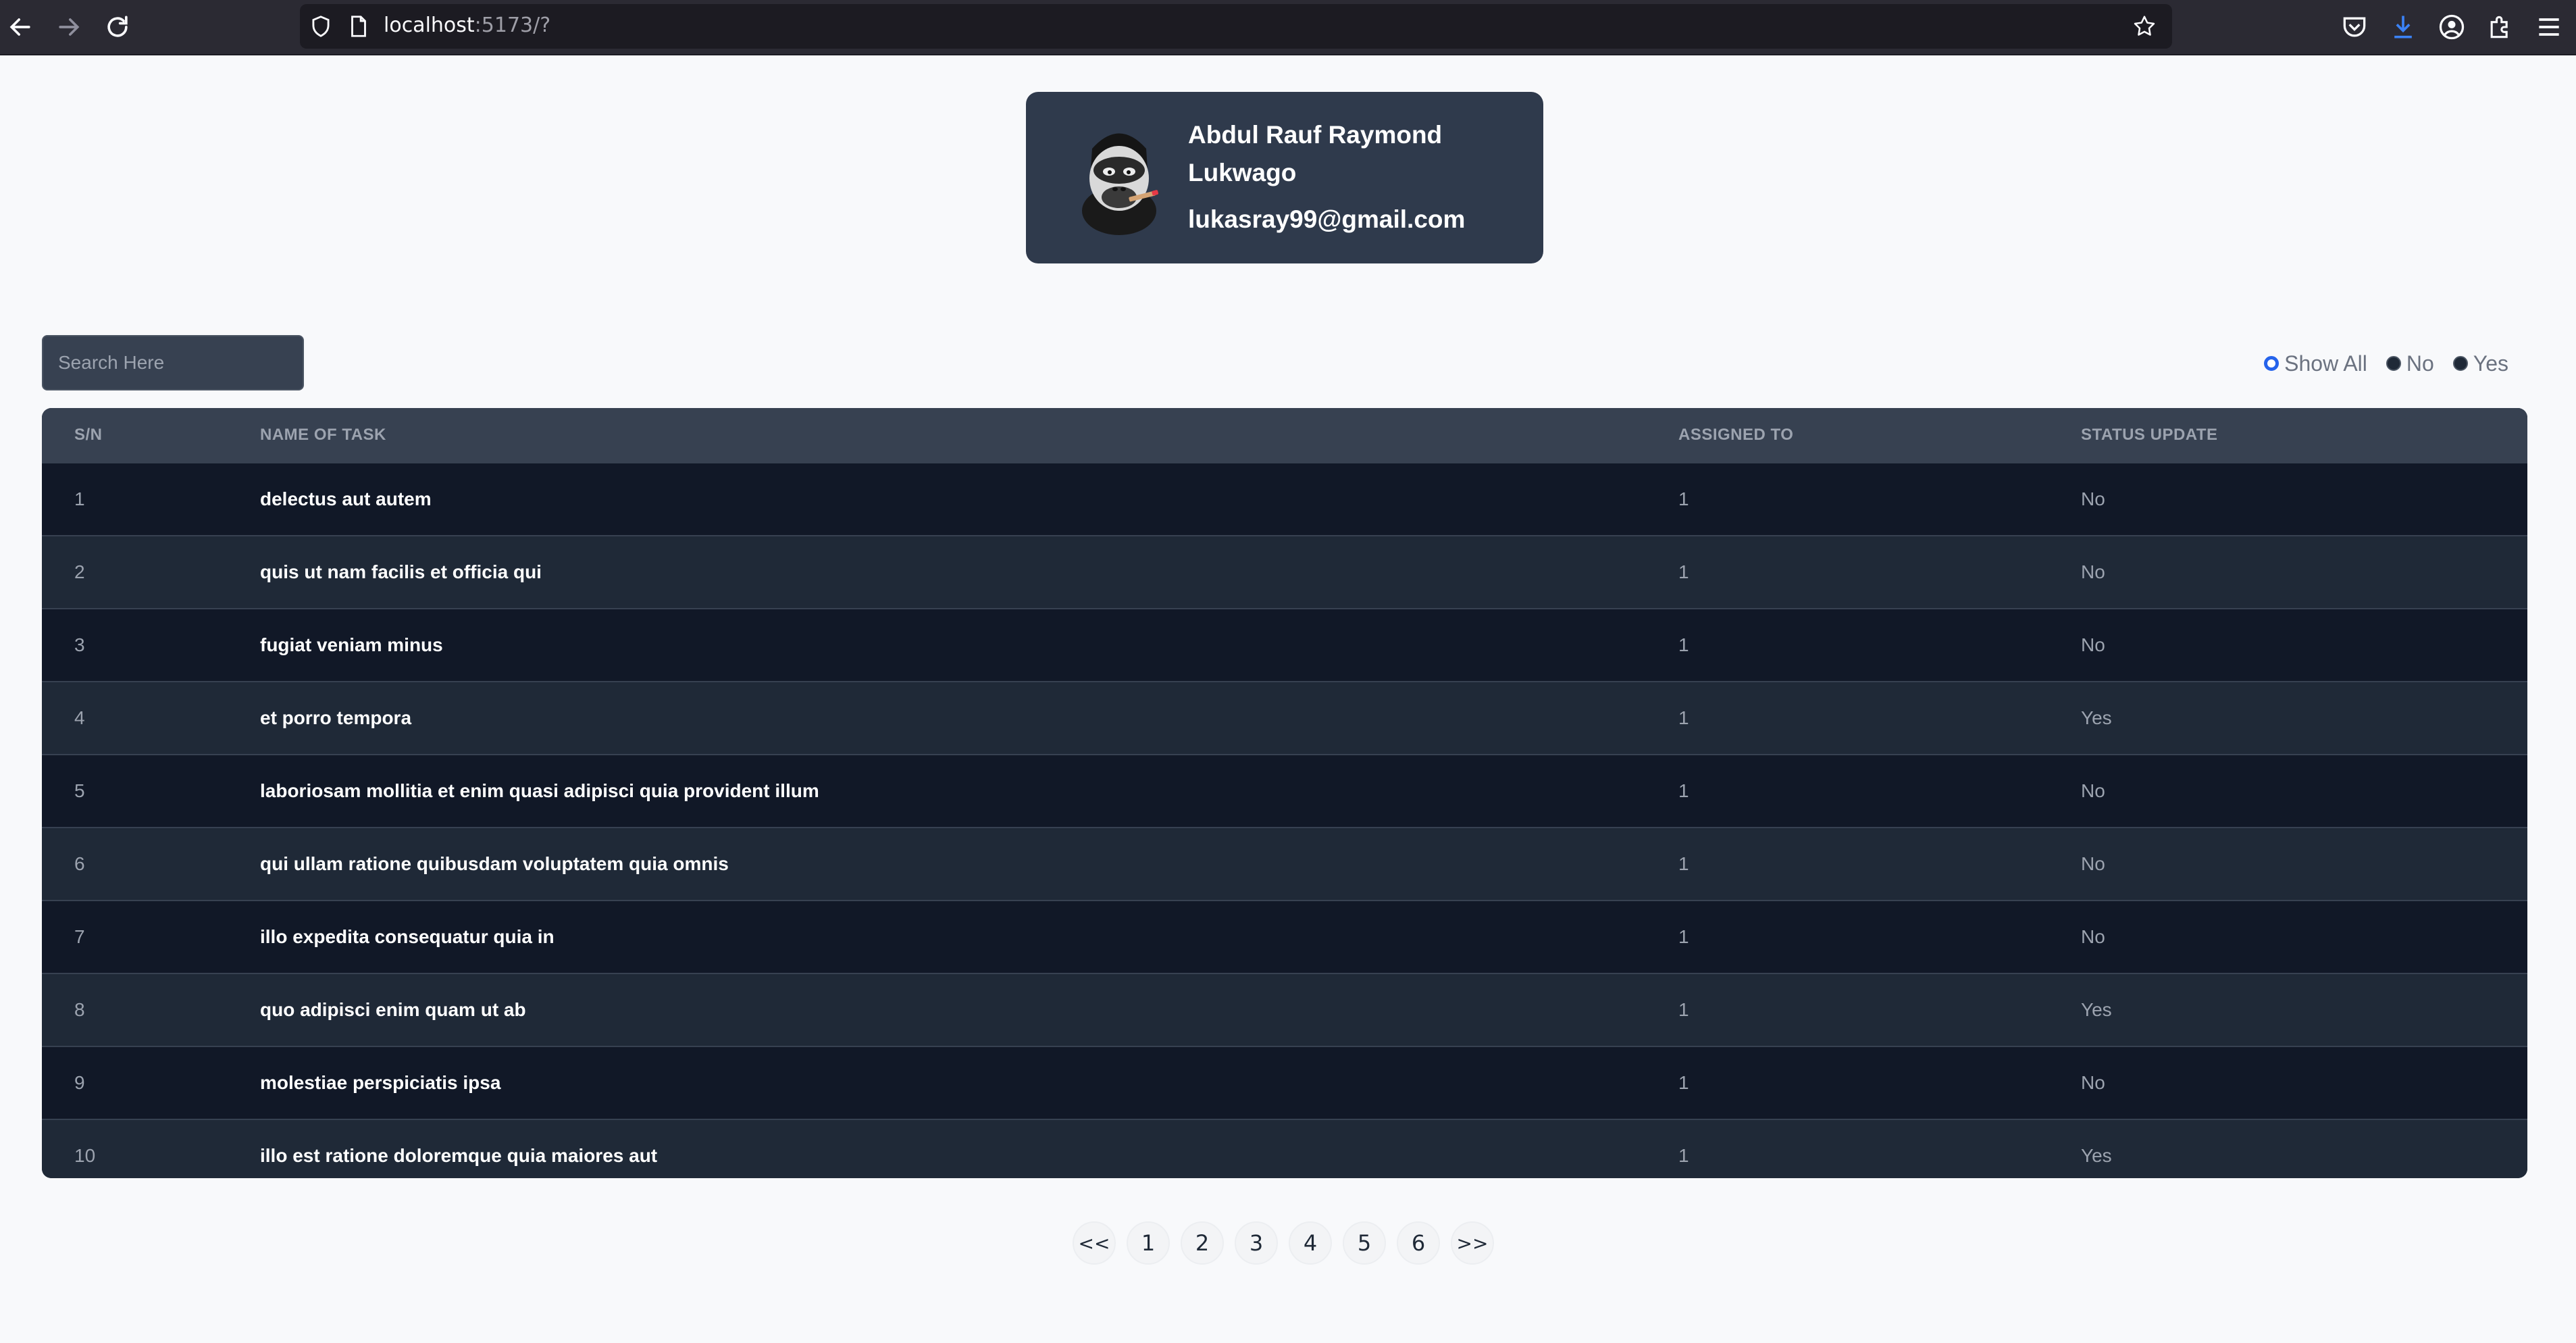  Describe the element at coordinates (969, 645) in the screenshot. I see `cell-task: fugiat veniam minus` at that location.